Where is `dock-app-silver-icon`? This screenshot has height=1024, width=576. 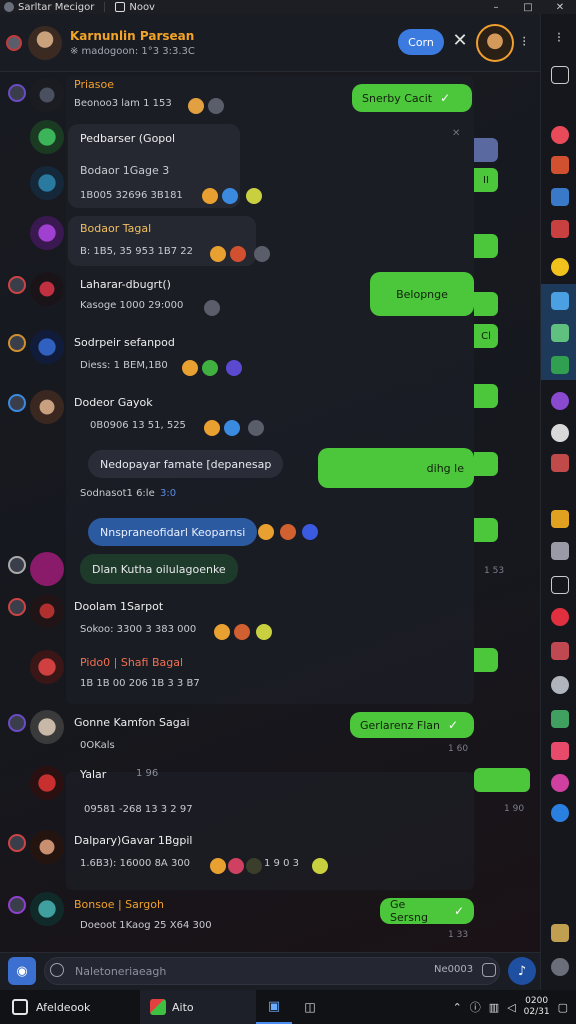 dock-app-silver-icon is located at coordinates (560, 685).